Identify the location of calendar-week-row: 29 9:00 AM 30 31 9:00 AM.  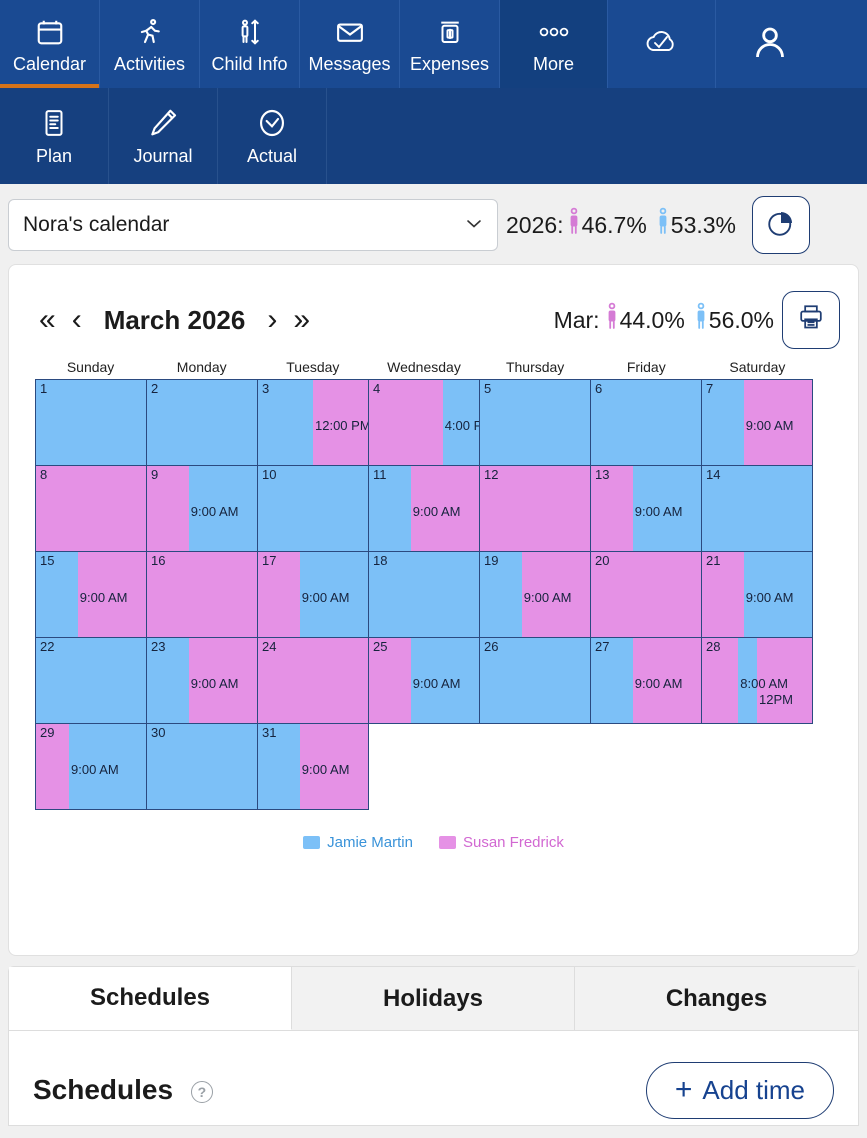
(424, 767).